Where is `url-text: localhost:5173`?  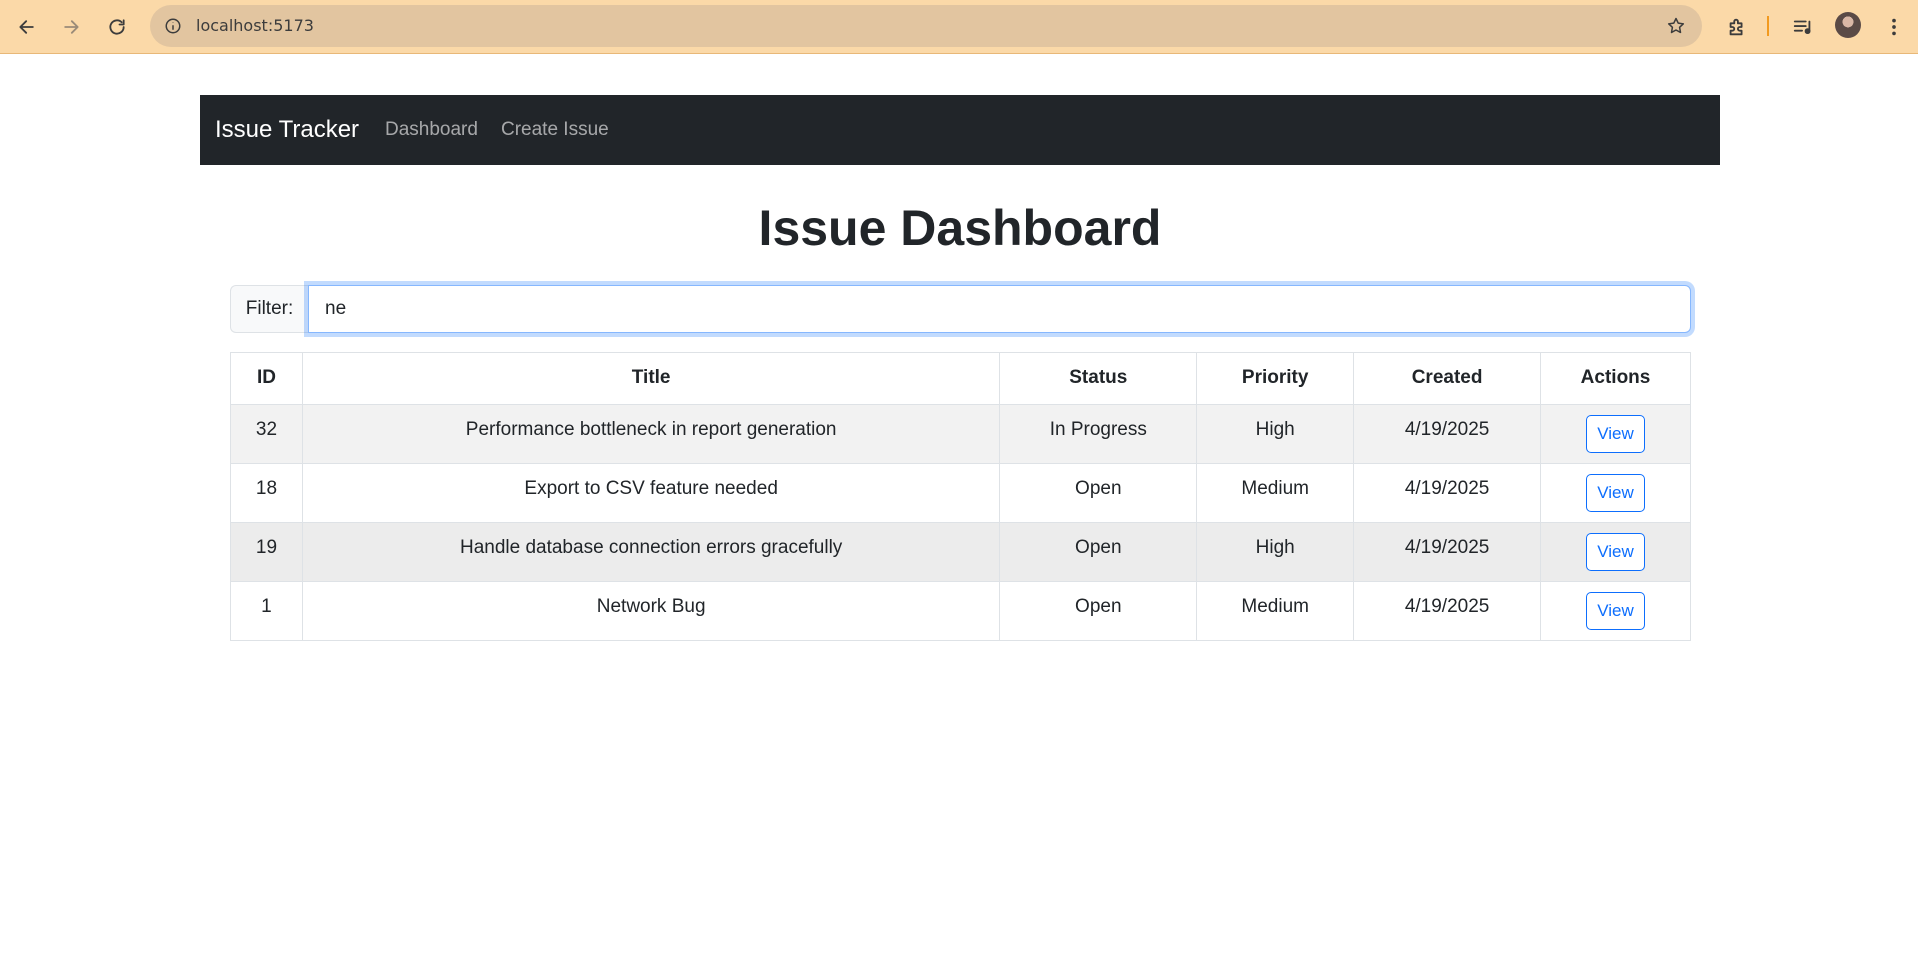 url-text: localhost:5173 is located at coordinates (255, 25).